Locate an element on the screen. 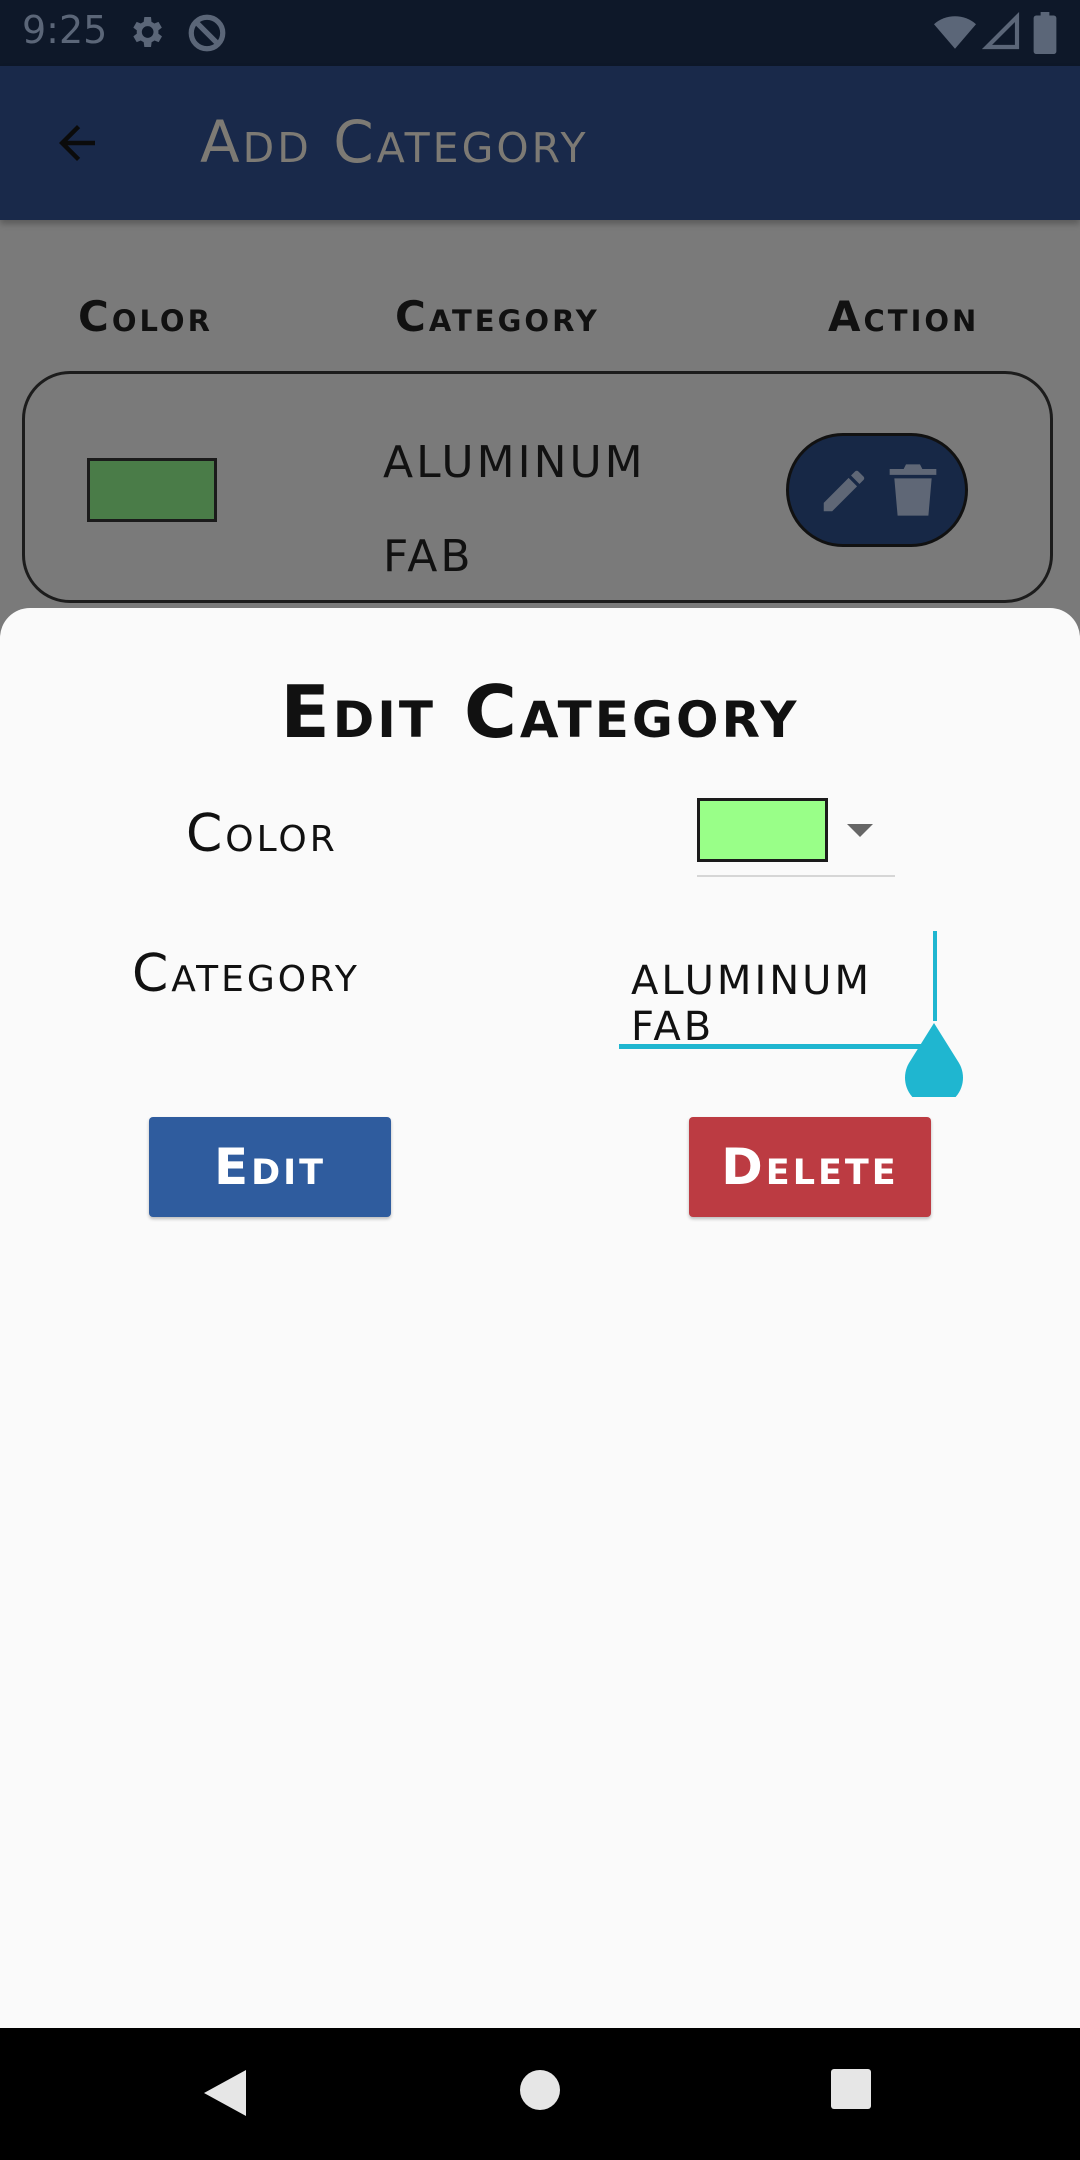 This screenshot has height=2160, width=1080. column-header-color: Color is located at coordinates (145, 316).